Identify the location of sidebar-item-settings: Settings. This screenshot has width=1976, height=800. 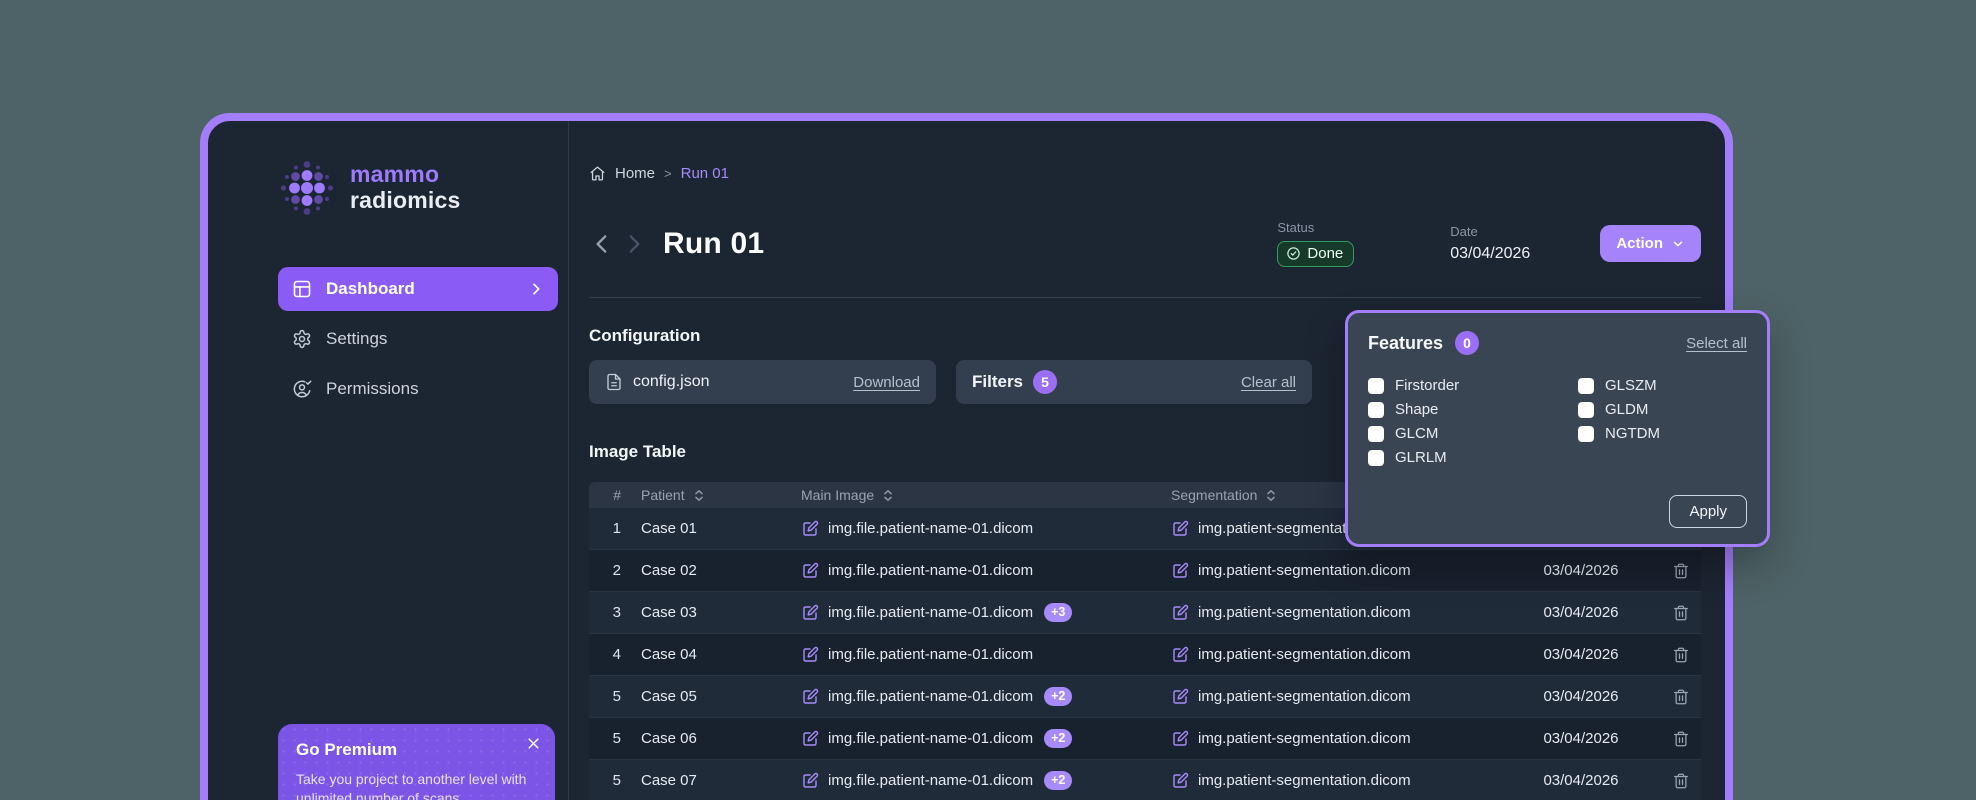
(418, 339).